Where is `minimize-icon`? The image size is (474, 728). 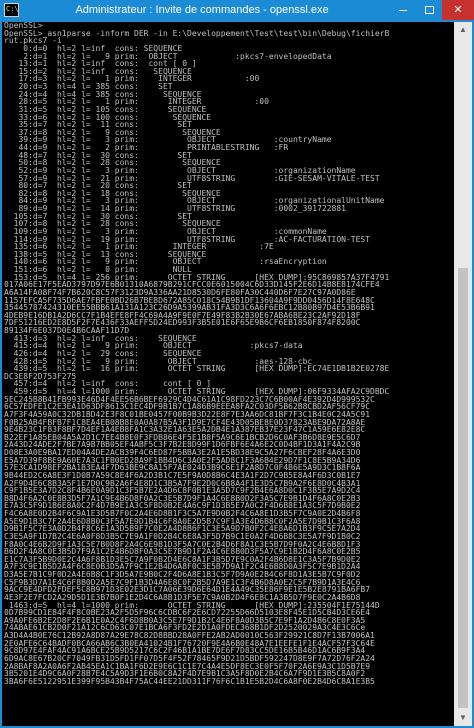 minimize-icon is located at coordinates (403, 10).